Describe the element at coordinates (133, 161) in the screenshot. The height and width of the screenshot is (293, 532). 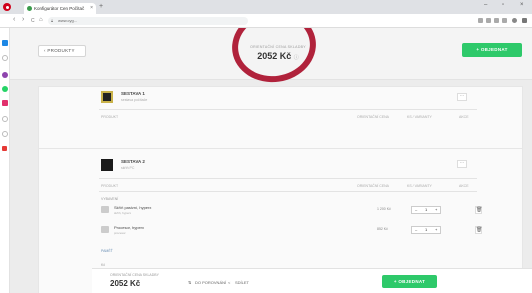
I see `card-title: SESTAVA 2` at that location.